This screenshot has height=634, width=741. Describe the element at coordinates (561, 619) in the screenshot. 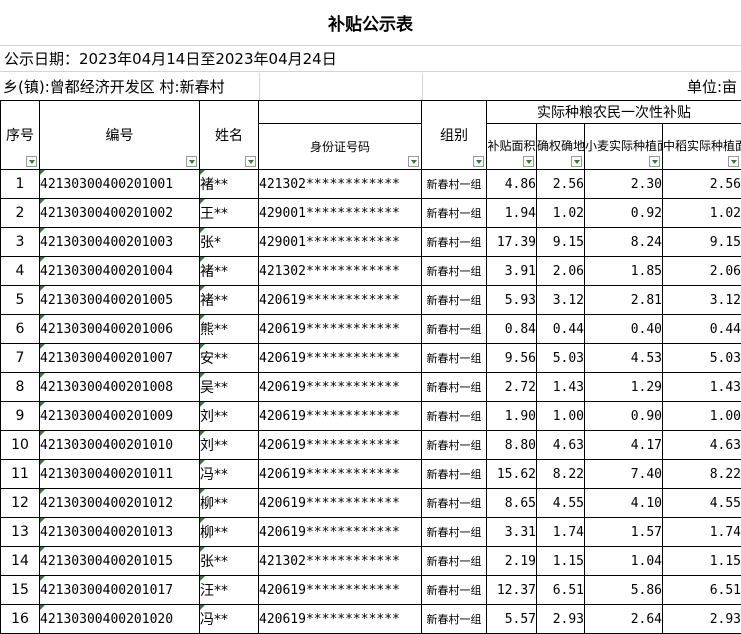

I see `row-confirmed-cell: 2.93` at that location.